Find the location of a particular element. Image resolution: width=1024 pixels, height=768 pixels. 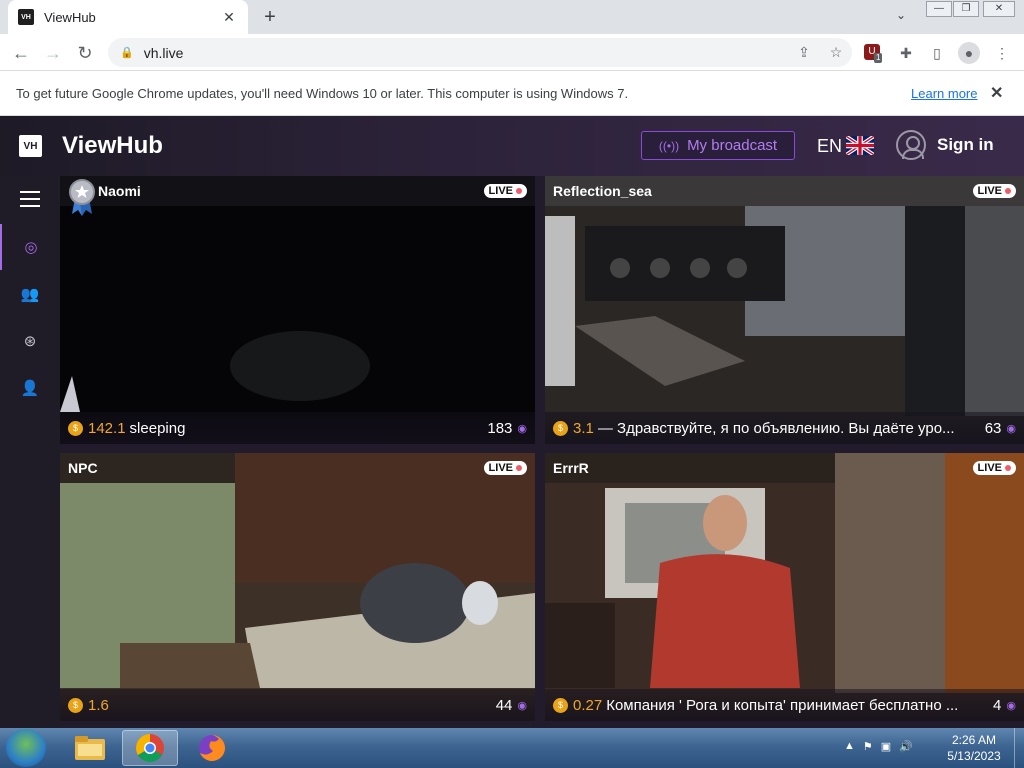

stream-footer: $ 142.1 sleeping 183 ◉ is located at coordinates (297, 428).